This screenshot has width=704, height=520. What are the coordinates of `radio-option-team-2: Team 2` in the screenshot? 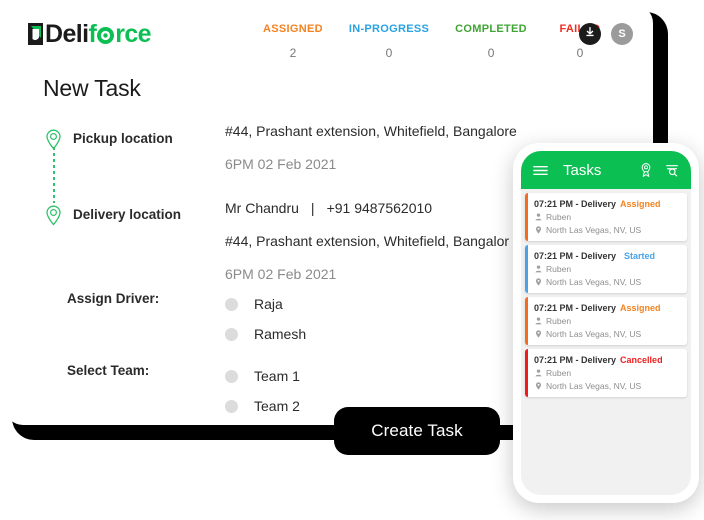 It's located at (262, 406).